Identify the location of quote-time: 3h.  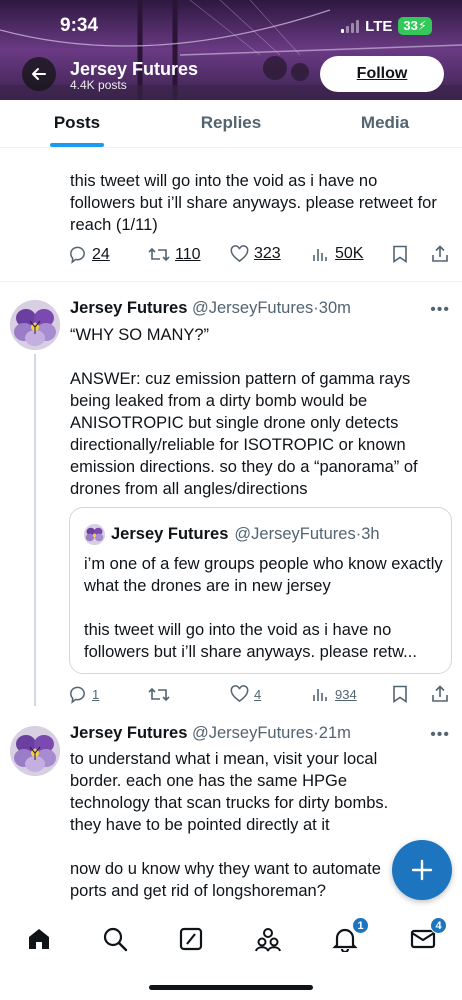
(370, 534).